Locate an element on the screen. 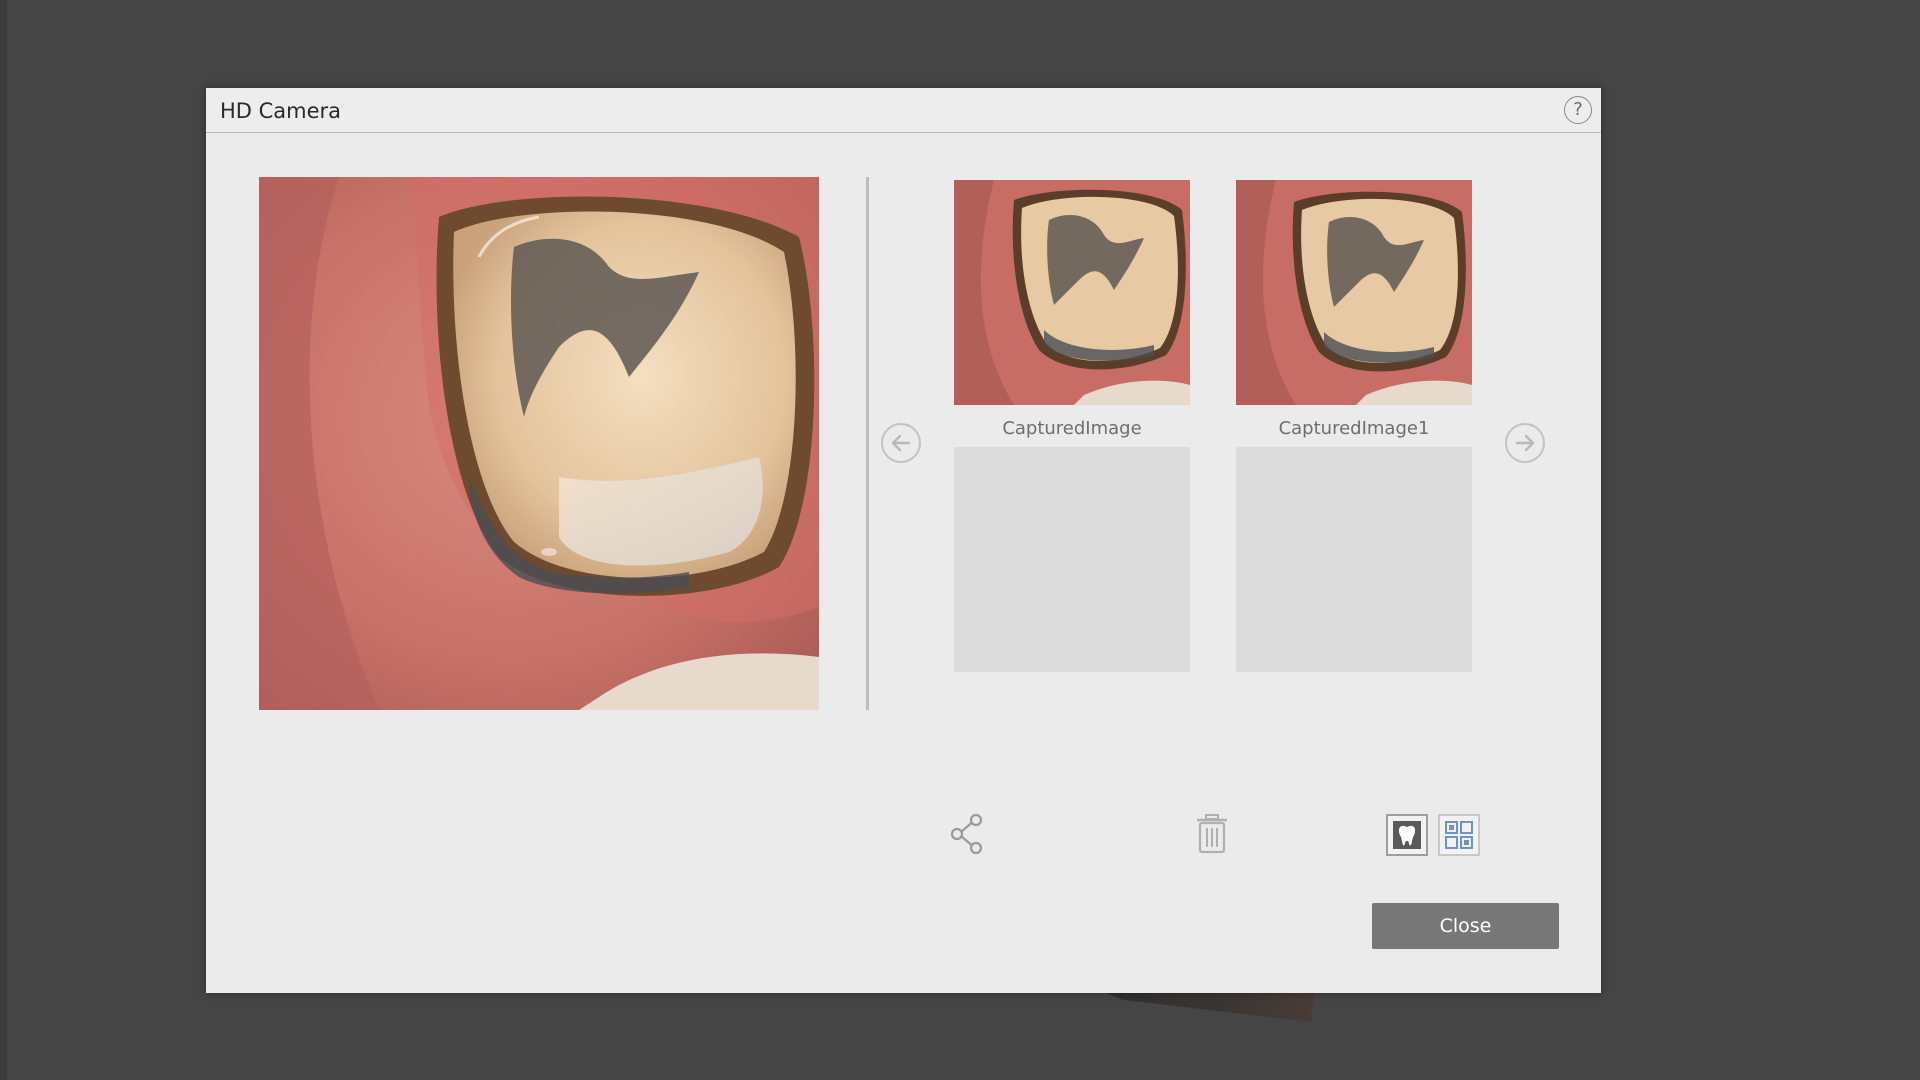  help-button: ? is located at coordinates (1578, 110).